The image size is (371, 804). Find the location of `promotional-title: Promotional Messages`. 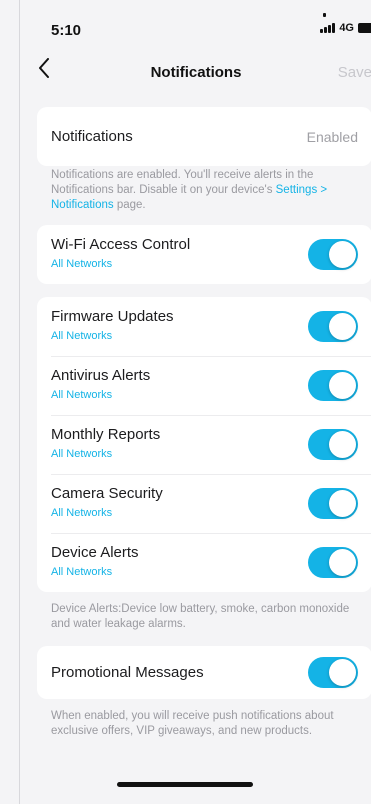

promotional-title: Promotional Messages is located at coordinates (127, 672).